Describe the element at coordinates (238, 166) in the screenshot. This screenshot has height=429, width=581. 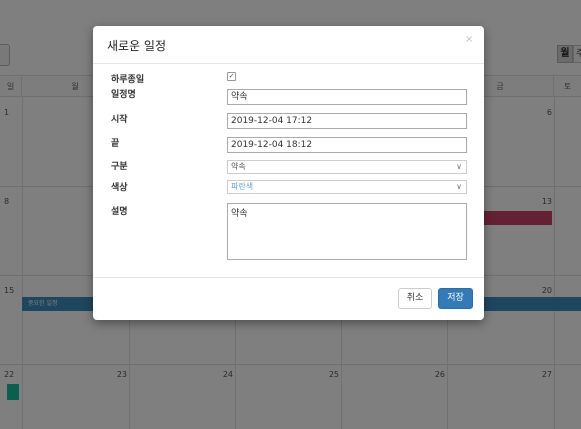
I see `category-select-value: 약속` at that location.